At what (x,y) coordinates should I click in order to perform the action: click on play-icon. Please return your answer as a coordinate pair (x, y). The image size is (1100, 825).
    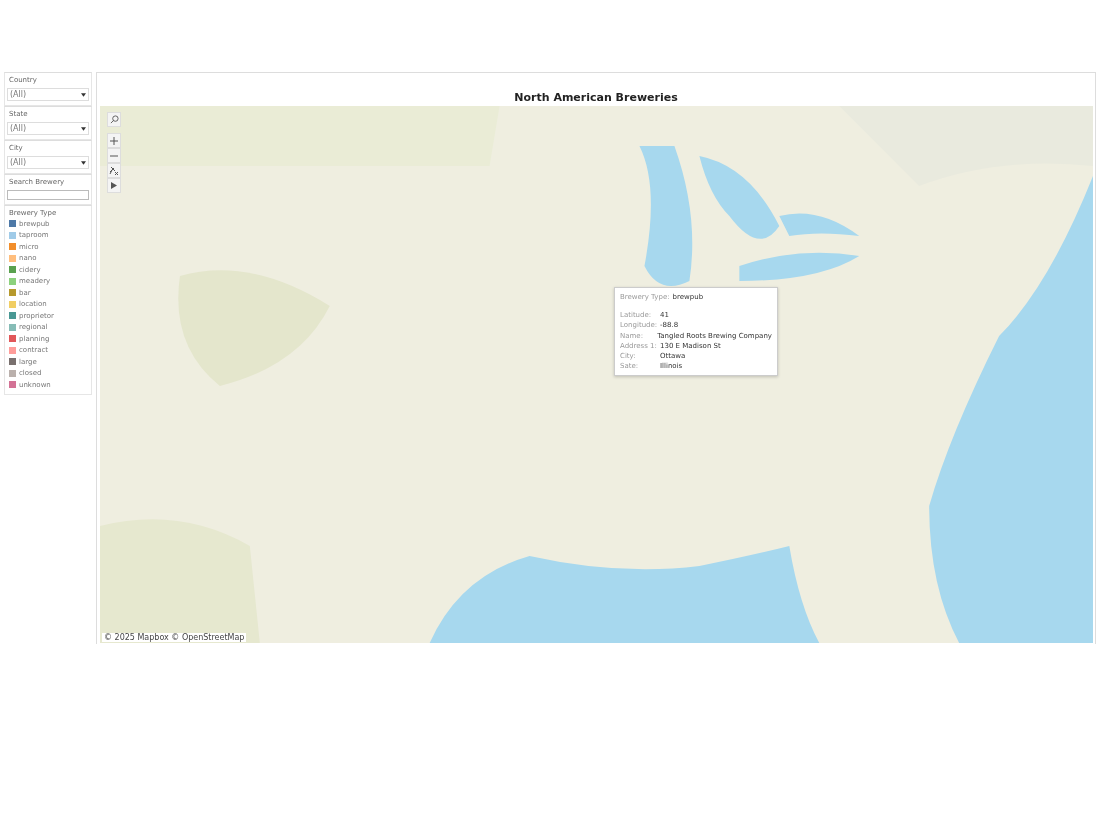
    Looking at the image, I should click on (114, 185).